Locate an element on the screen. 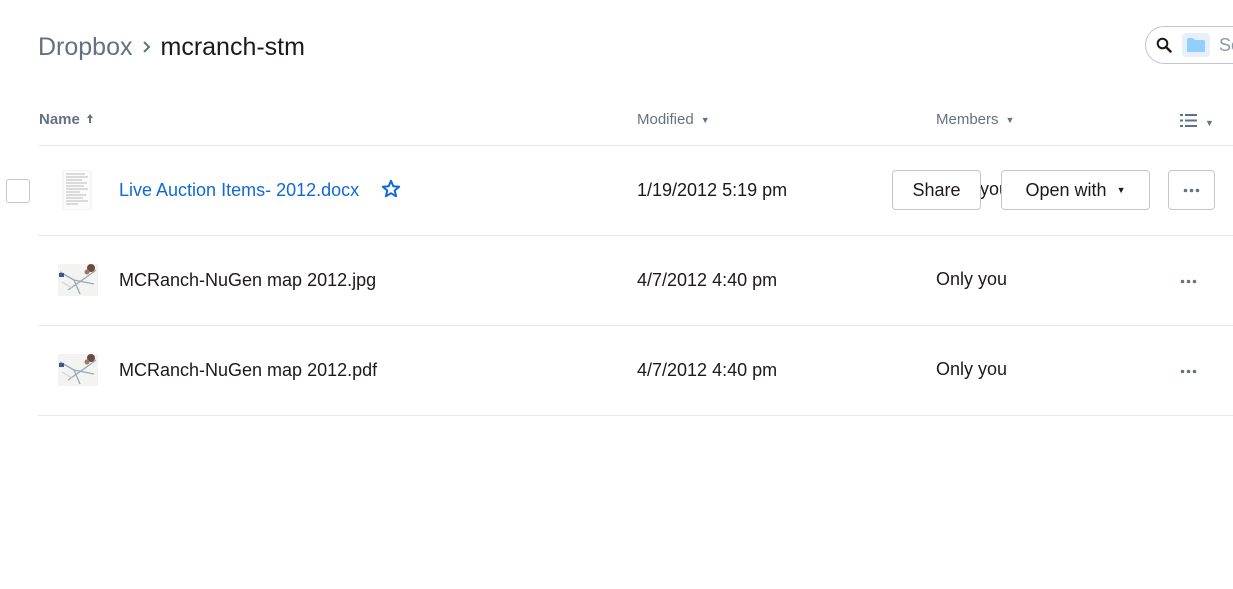  file-name-link: Live Auction Items- 2012.docx is located at coordinates (239, 190).